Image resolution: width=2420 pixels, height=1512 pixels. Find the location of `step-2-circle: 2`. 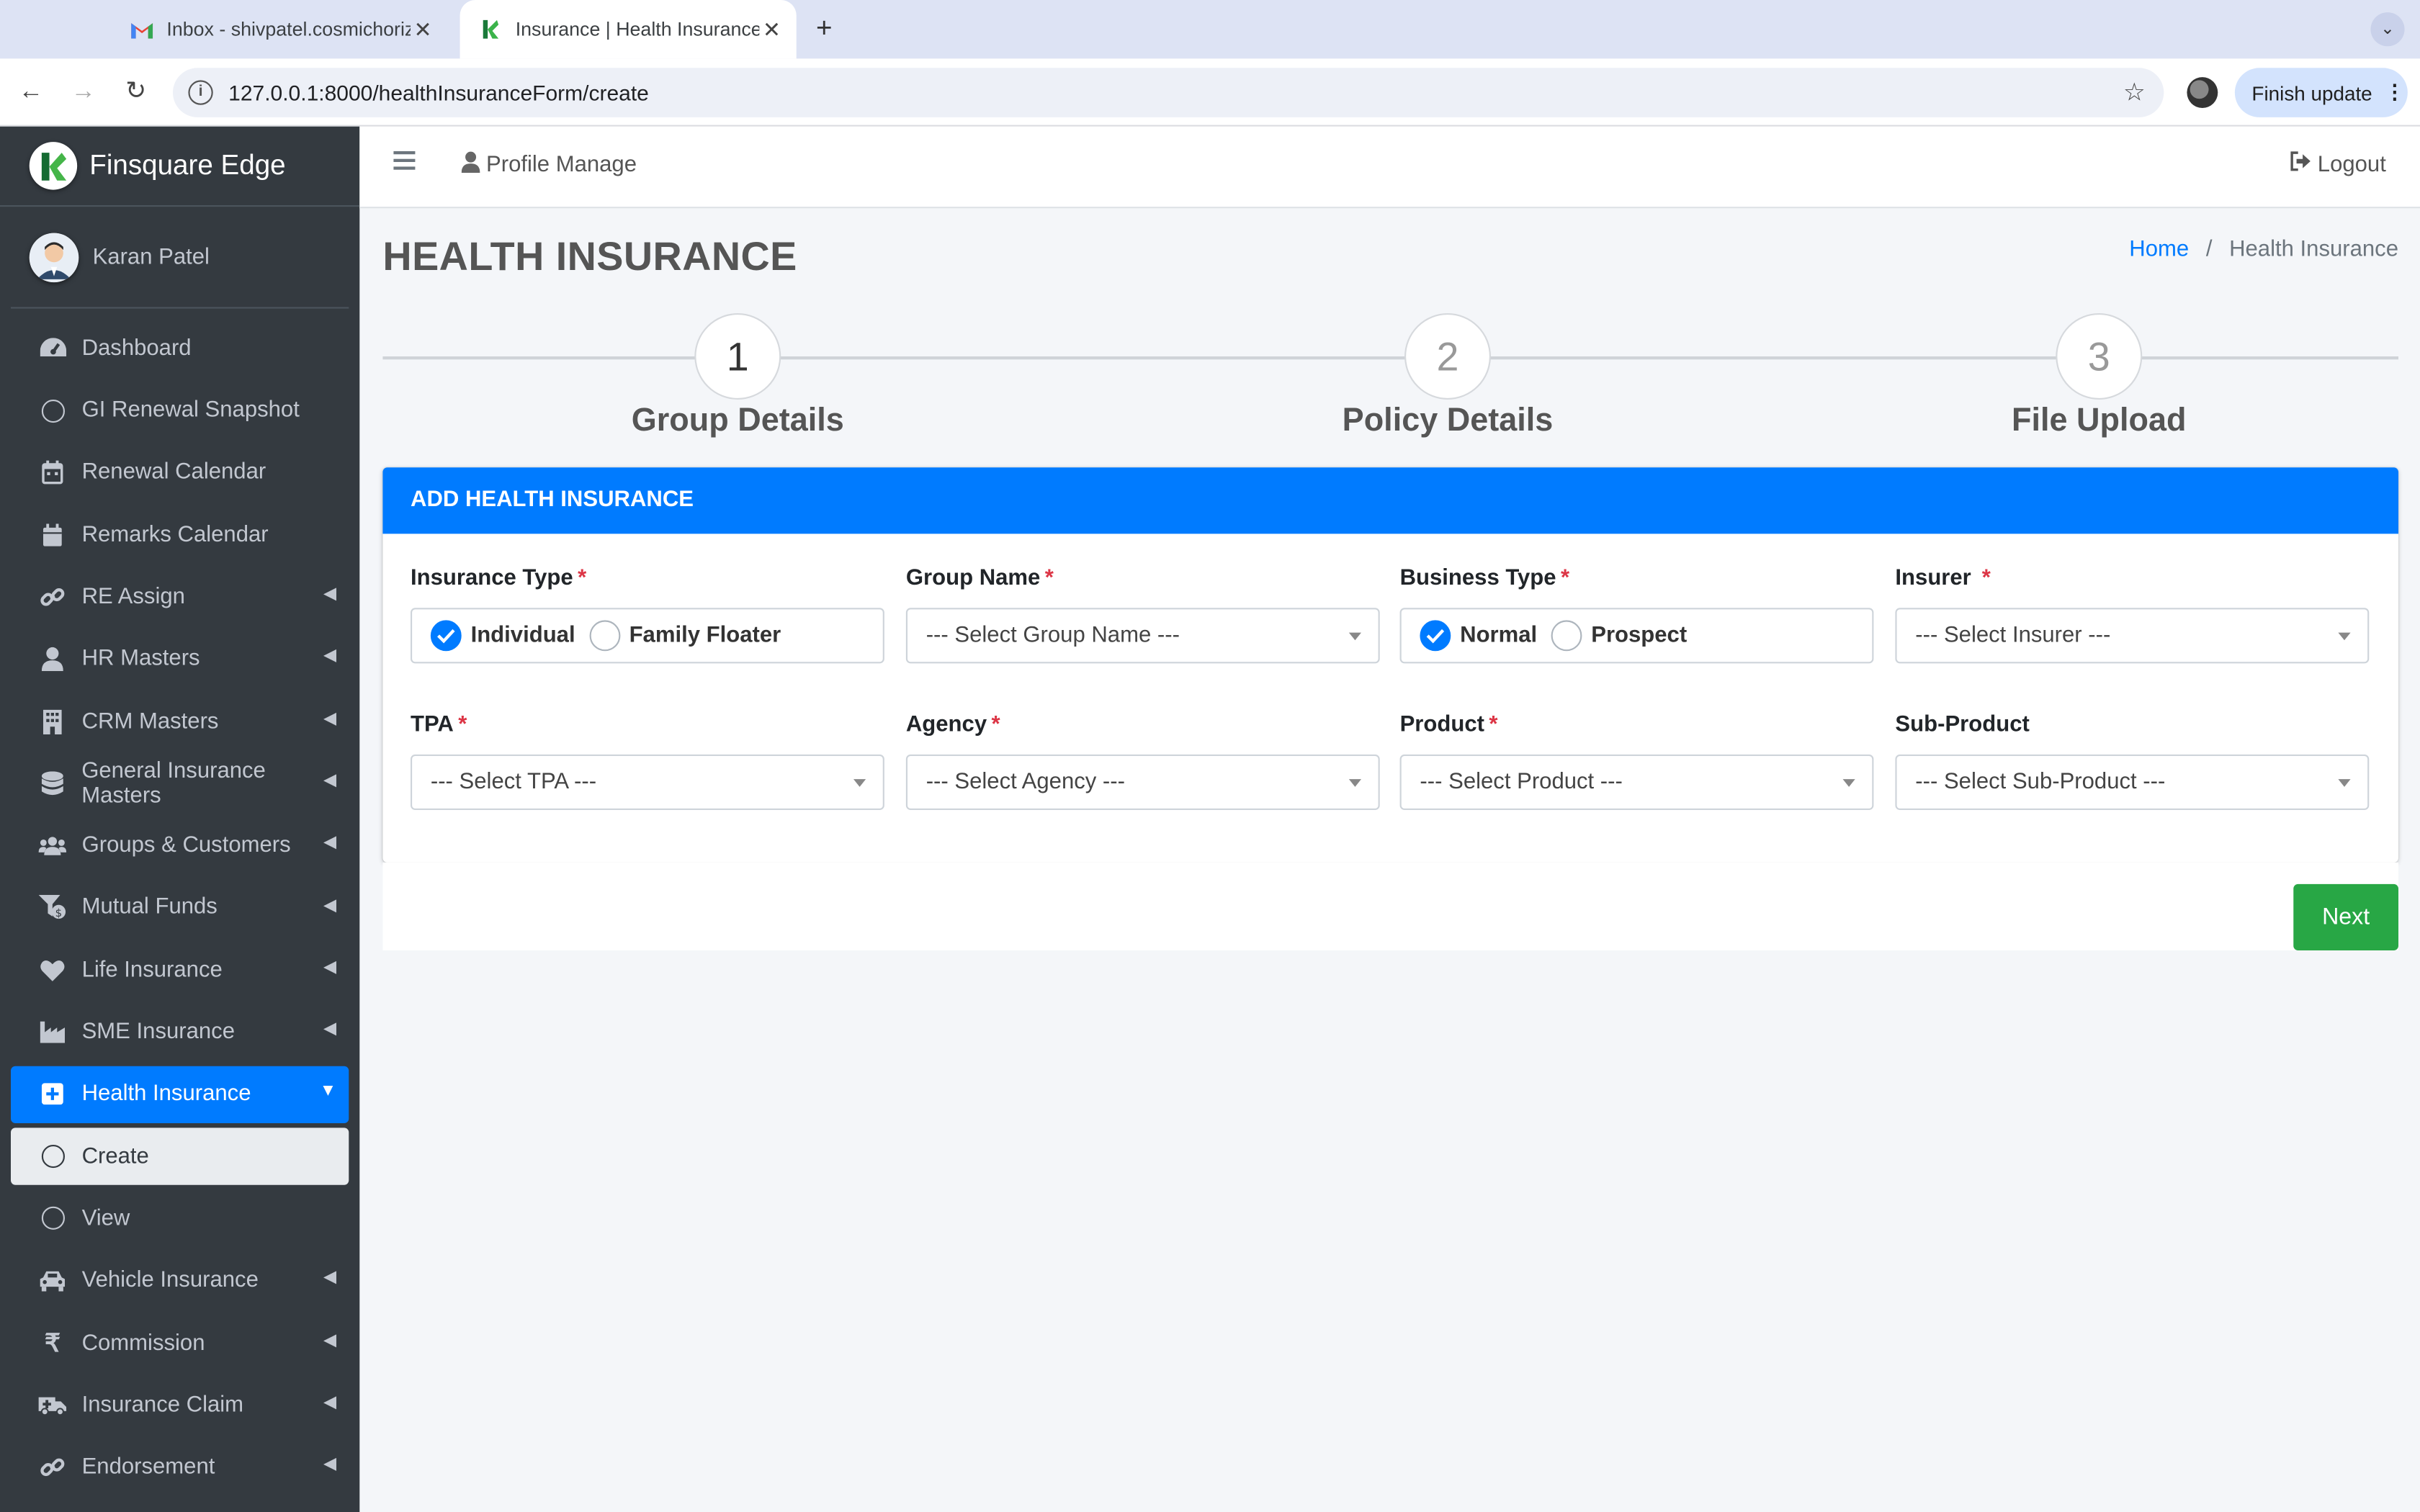

step-2-circle: 2 is located at coordinates (1447, 356).